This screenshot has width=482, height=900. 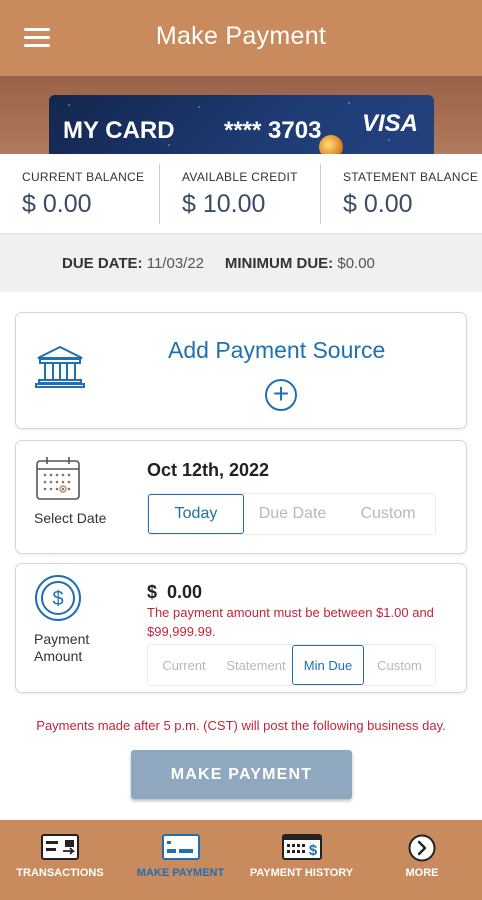 I want to click on date-option-due-date: Due Date, so click(x=292, y=514).